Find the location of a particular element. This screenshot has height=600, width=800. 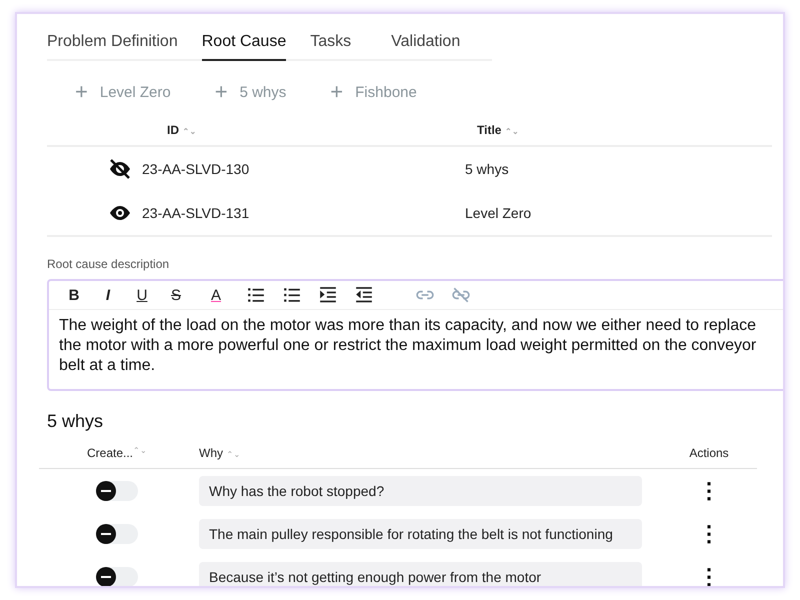

column-header: Create...⌃⌄ is located at coordinates (117, 453).